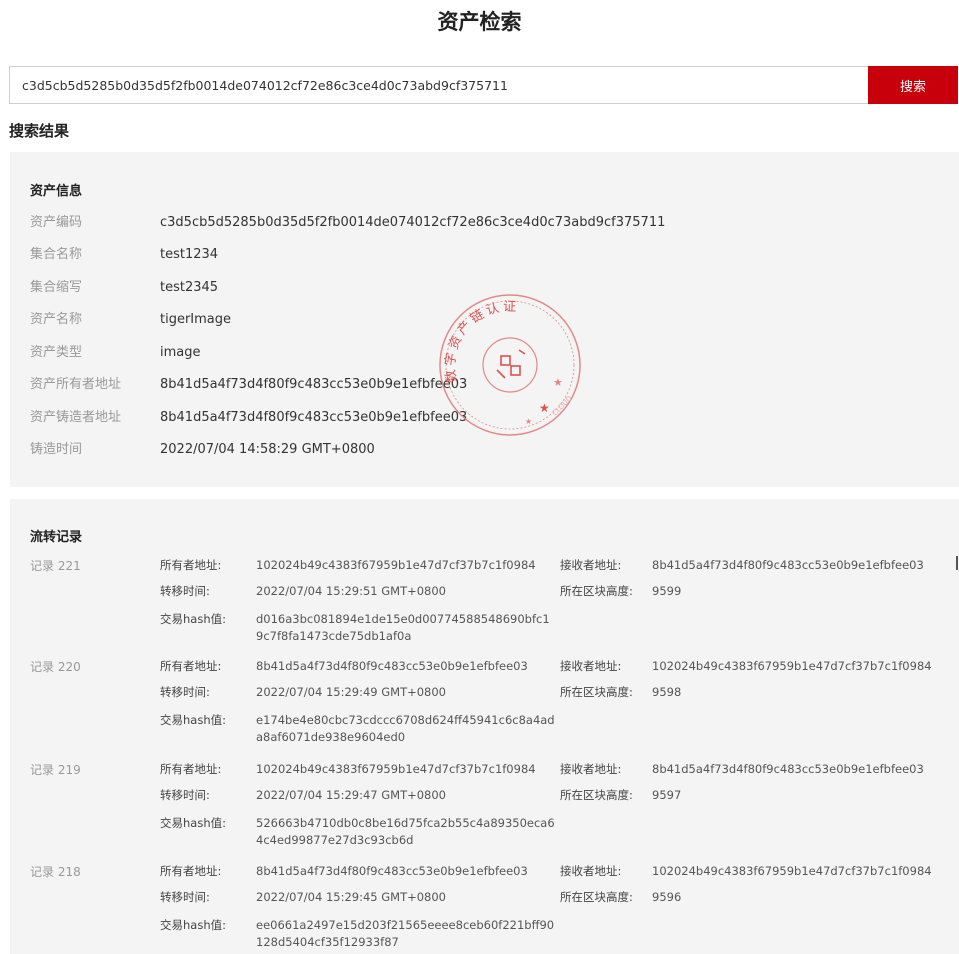 The image size is (959, 954). What do you see at coordinates (180, 352) in the screenshot?
I see `info-value: image` at bounding box center [180, 352].